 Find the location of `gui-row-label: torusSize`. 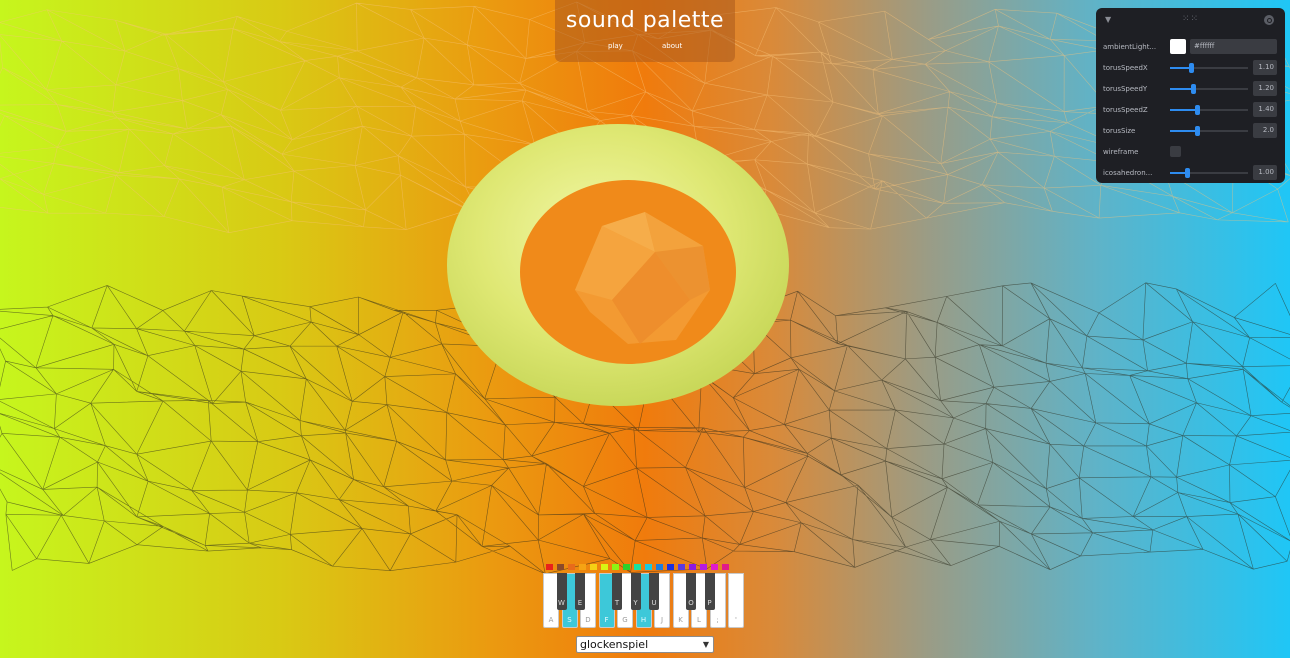

gui-row-label: torusSize is located at coordinates (1119, 131).